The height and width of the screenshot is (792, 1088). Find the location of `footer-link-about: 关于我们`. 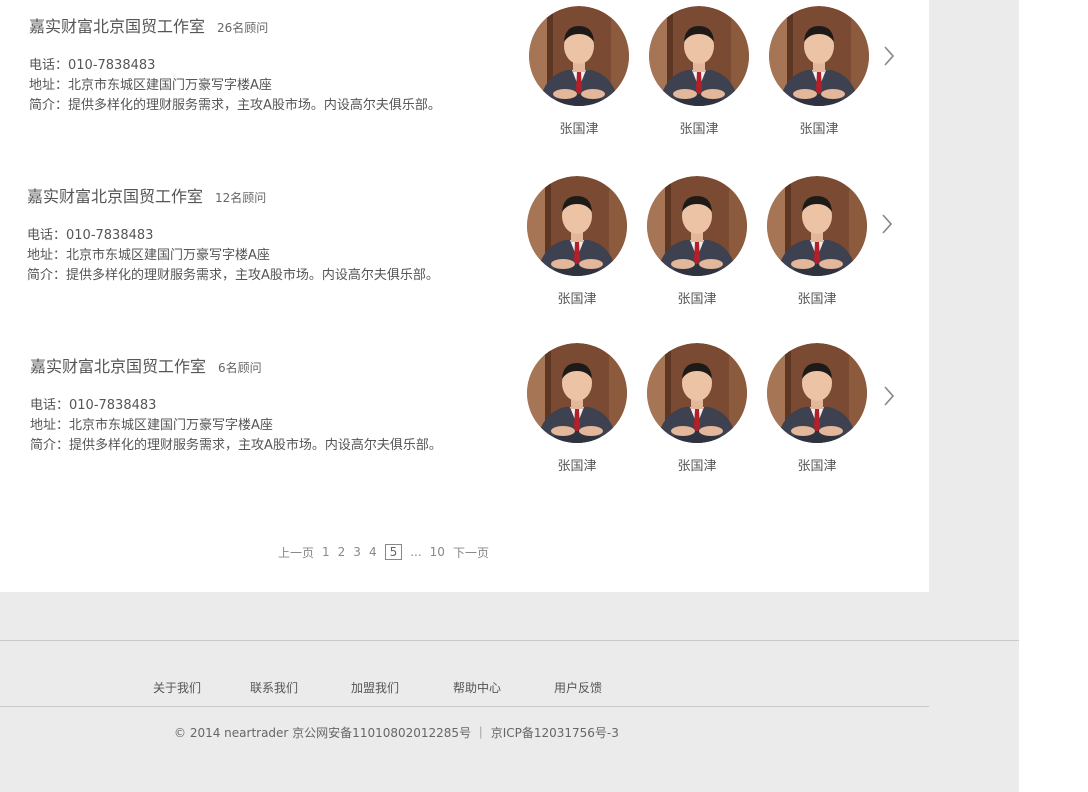

footer-link-about: 关于我们 is located at coordinates (177, 687).